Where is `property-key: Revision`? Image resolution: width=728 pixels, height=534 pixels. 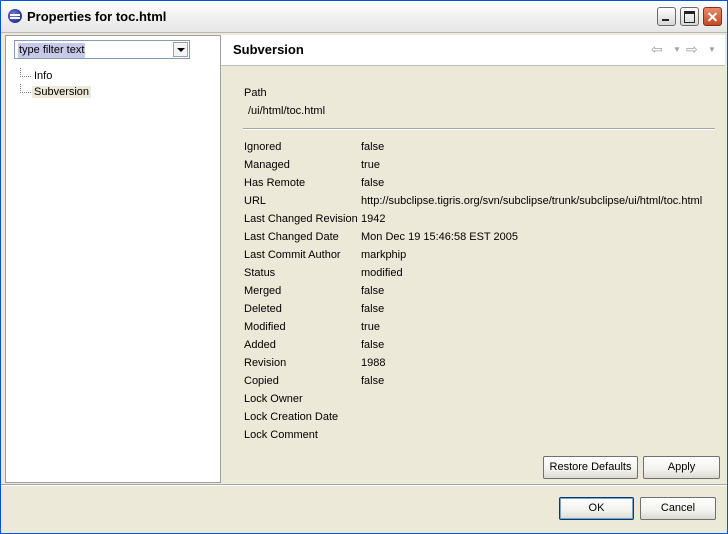
property-key: Revision is located at coordinates (265, 363).